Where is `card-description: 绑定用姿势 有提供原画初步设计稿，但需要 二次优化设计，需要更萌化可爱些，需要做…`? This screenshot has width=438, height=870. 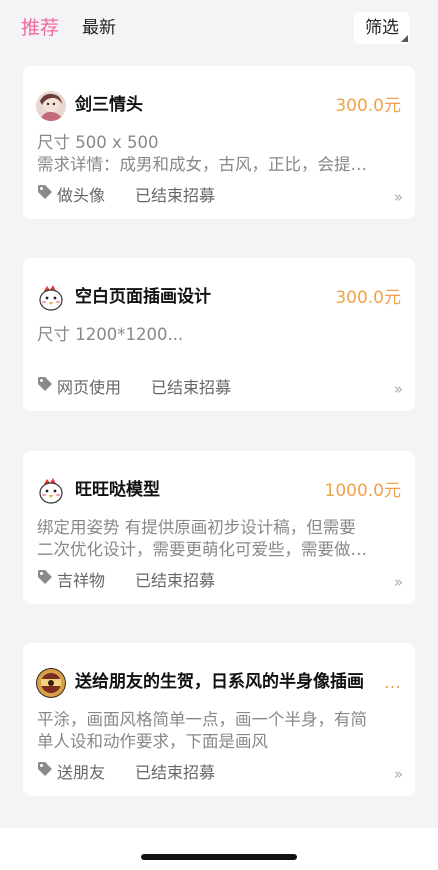 card-description: 绑定用姿势 有提供原画初步设计稿，但需要 二次优化设计，需要更萌化可爱些，需要做… is located at coordinates (218, 539).